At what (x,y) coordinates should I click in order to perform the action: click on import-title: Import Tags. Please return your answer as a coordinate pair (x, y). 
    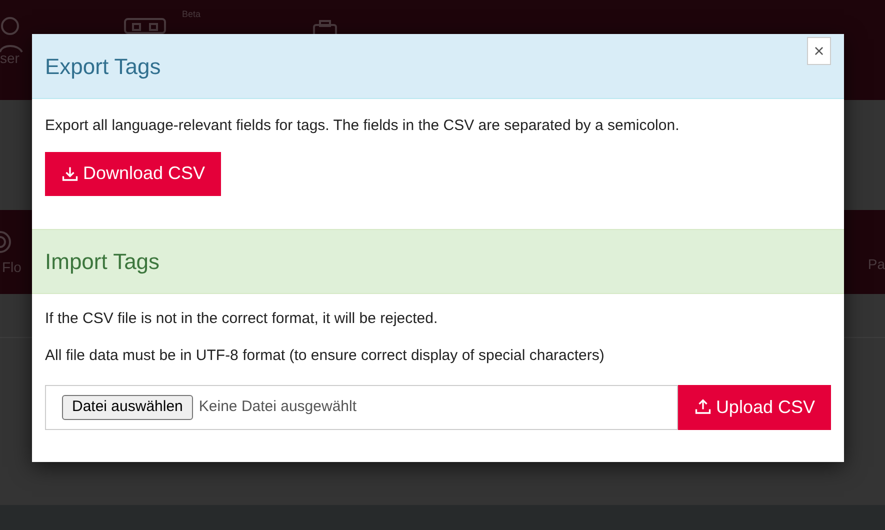
    Looking at the image, I should click on (102, 262).